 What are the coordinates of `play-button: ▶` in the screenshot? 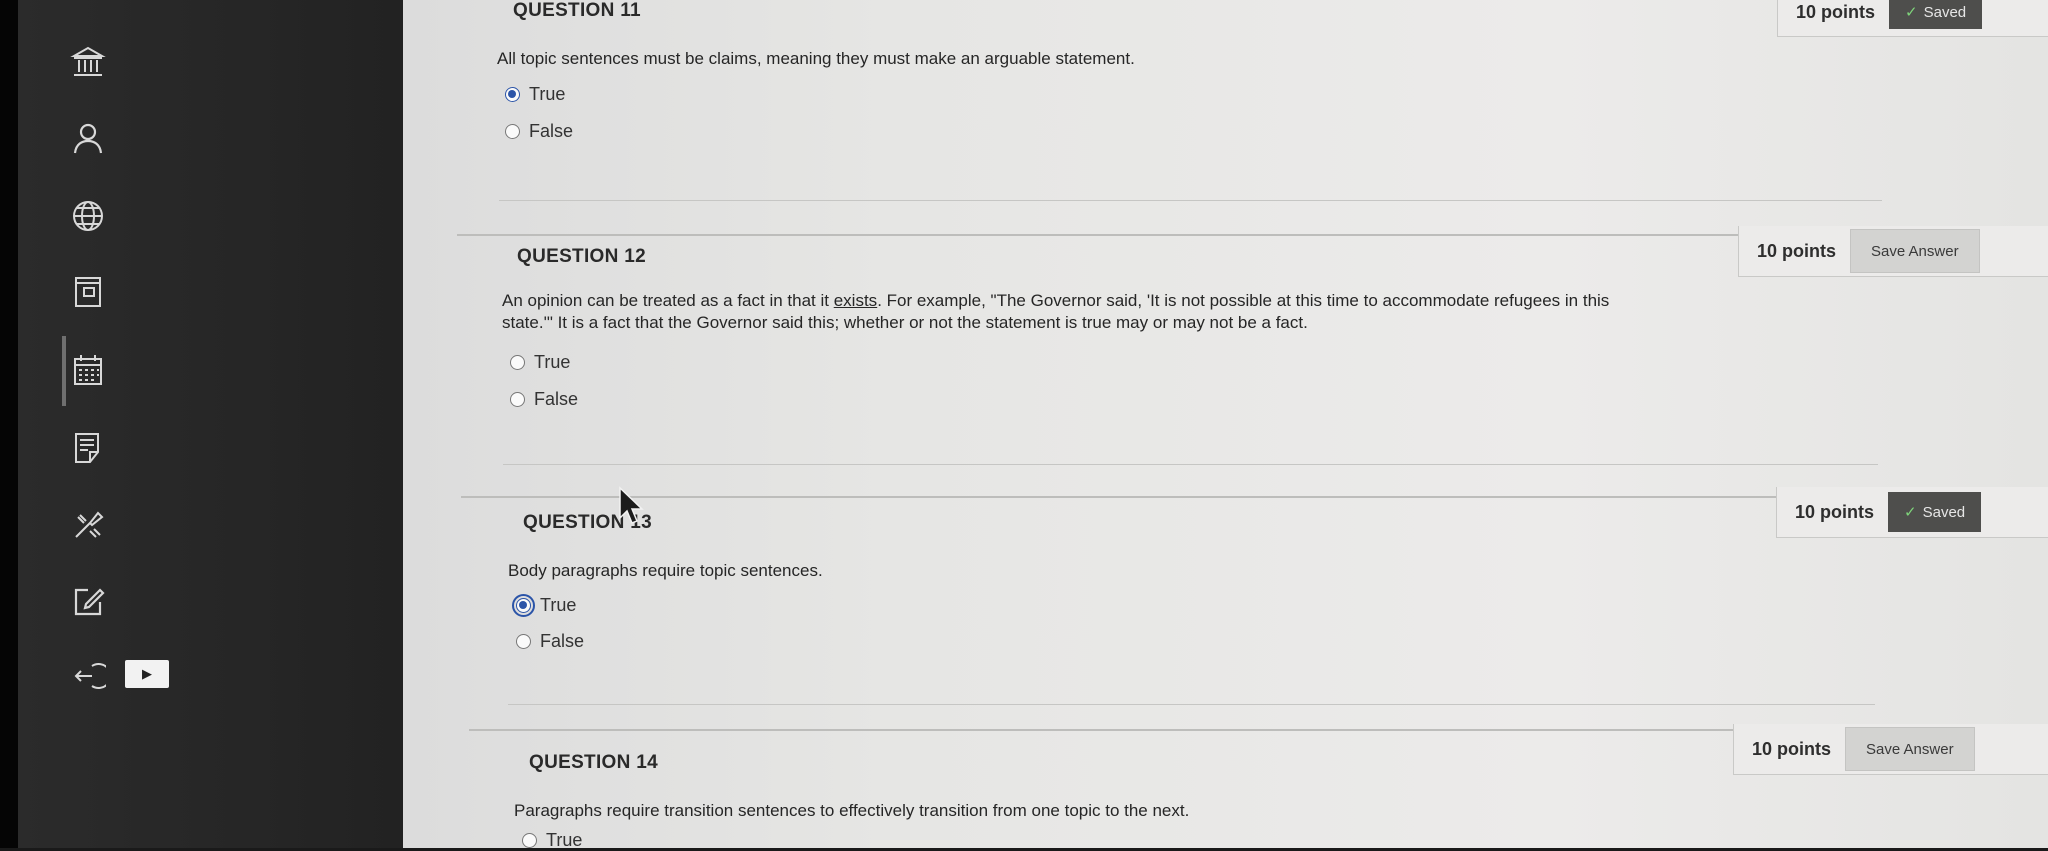 It's located at (147, 674).